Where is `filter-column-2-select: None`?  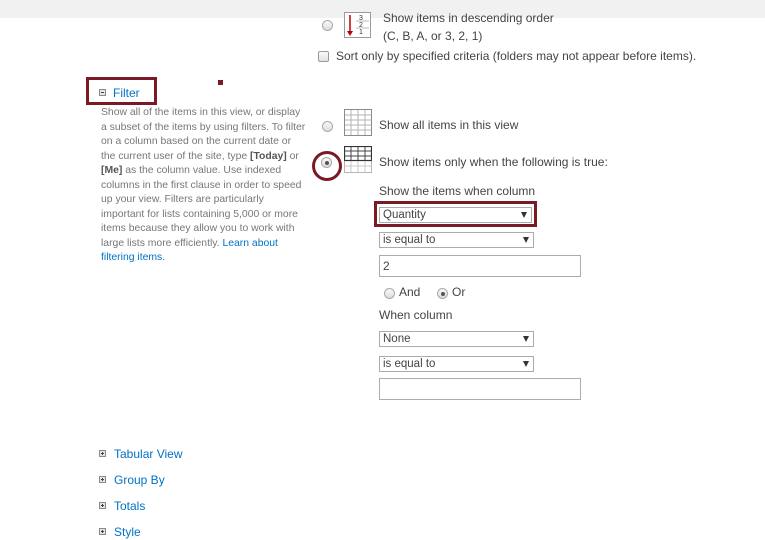
filter-column-2-select: None is located at coordinates (456, 339).